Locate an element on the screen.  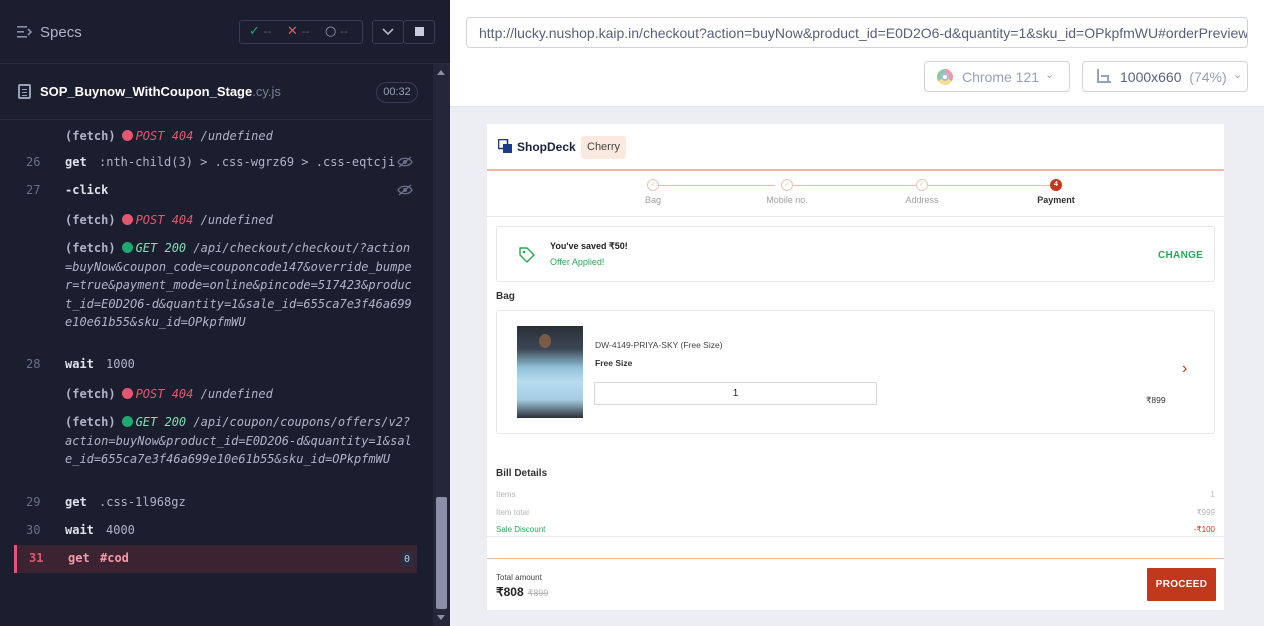
browser-label: Chrome 121 is located at coordinates (1001, 77).